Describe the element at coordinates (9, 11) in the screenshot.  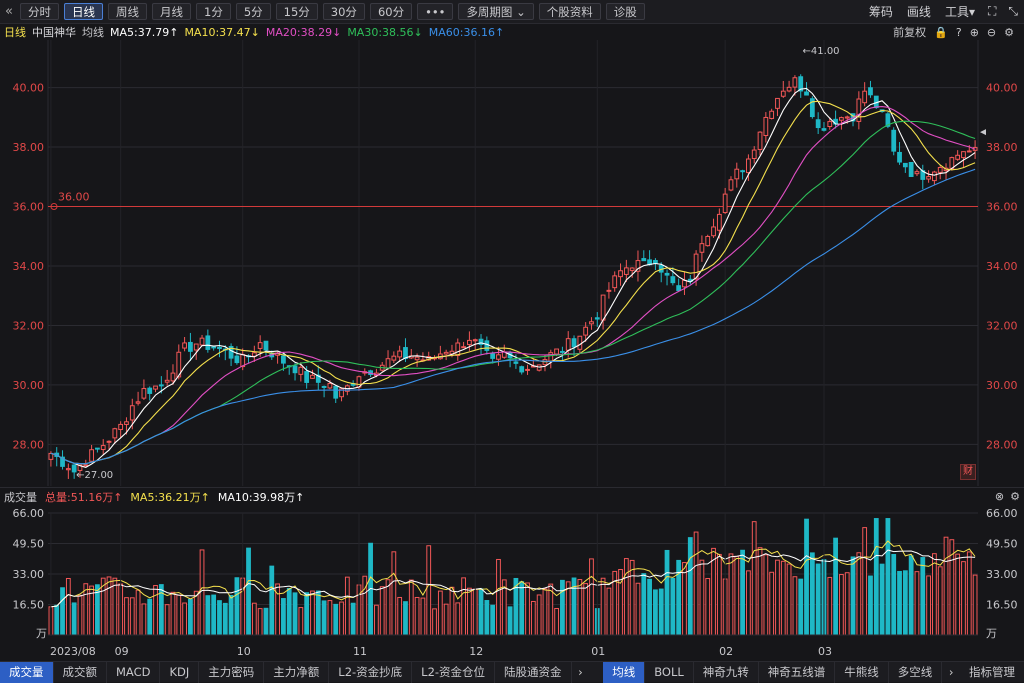
I see `chevron-double-left-icon: «` at that location.